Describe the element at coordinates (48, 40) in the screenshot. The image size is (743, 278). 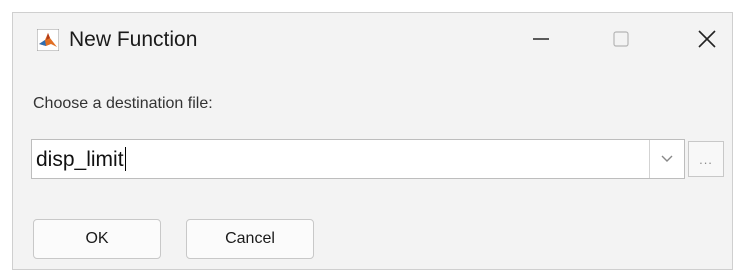
I see `matlab-logo-icon` at that location.